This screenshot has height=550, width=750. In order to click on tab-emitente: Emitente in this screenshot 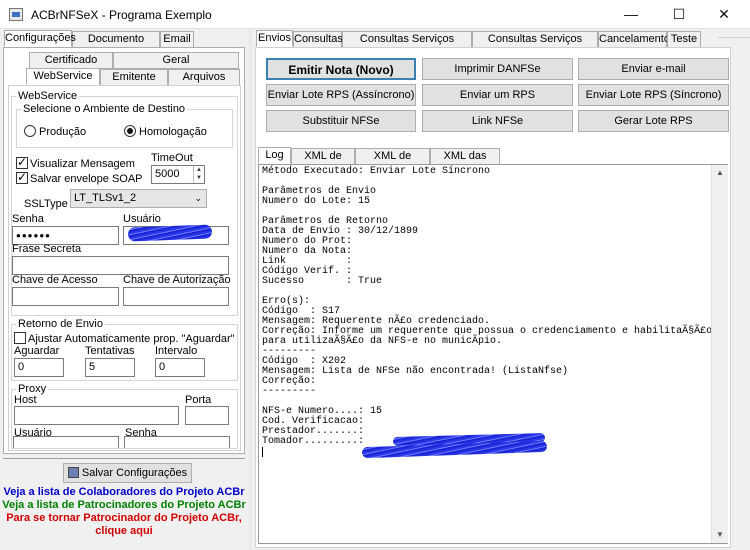, I will do `click(134, 77)`.